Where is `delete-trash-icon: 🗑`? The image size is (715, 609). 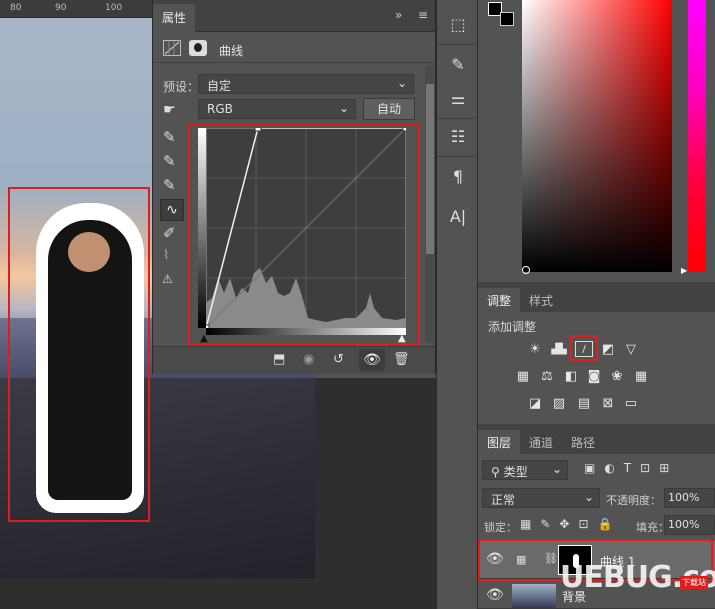
delete-trash-icon: 🗑 is located at coordinates (401, 359).